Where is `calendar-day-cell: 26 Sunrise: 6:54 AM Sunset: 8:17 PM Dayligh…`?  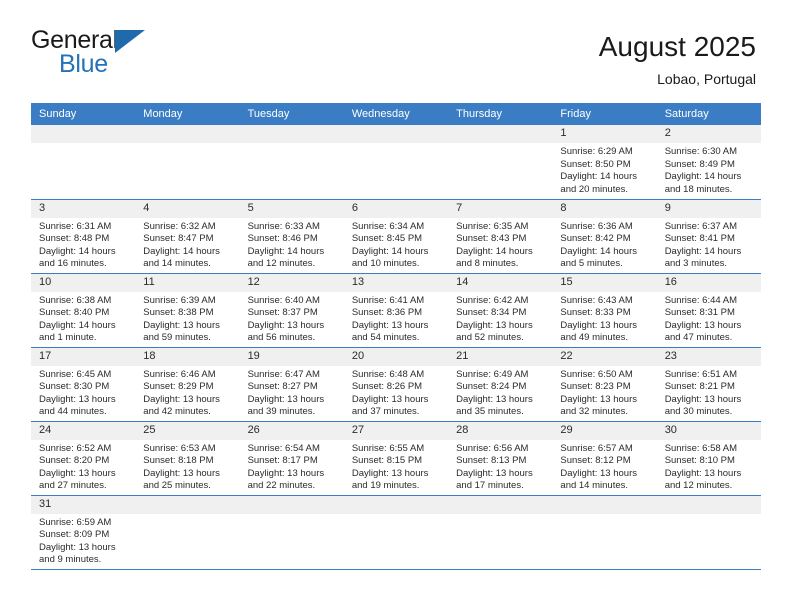 calendar-day-cell: 26 Sunrise: 6:54 AM Sunset: 8:17 PM Dayligh… is located at coordinates (291, 458).